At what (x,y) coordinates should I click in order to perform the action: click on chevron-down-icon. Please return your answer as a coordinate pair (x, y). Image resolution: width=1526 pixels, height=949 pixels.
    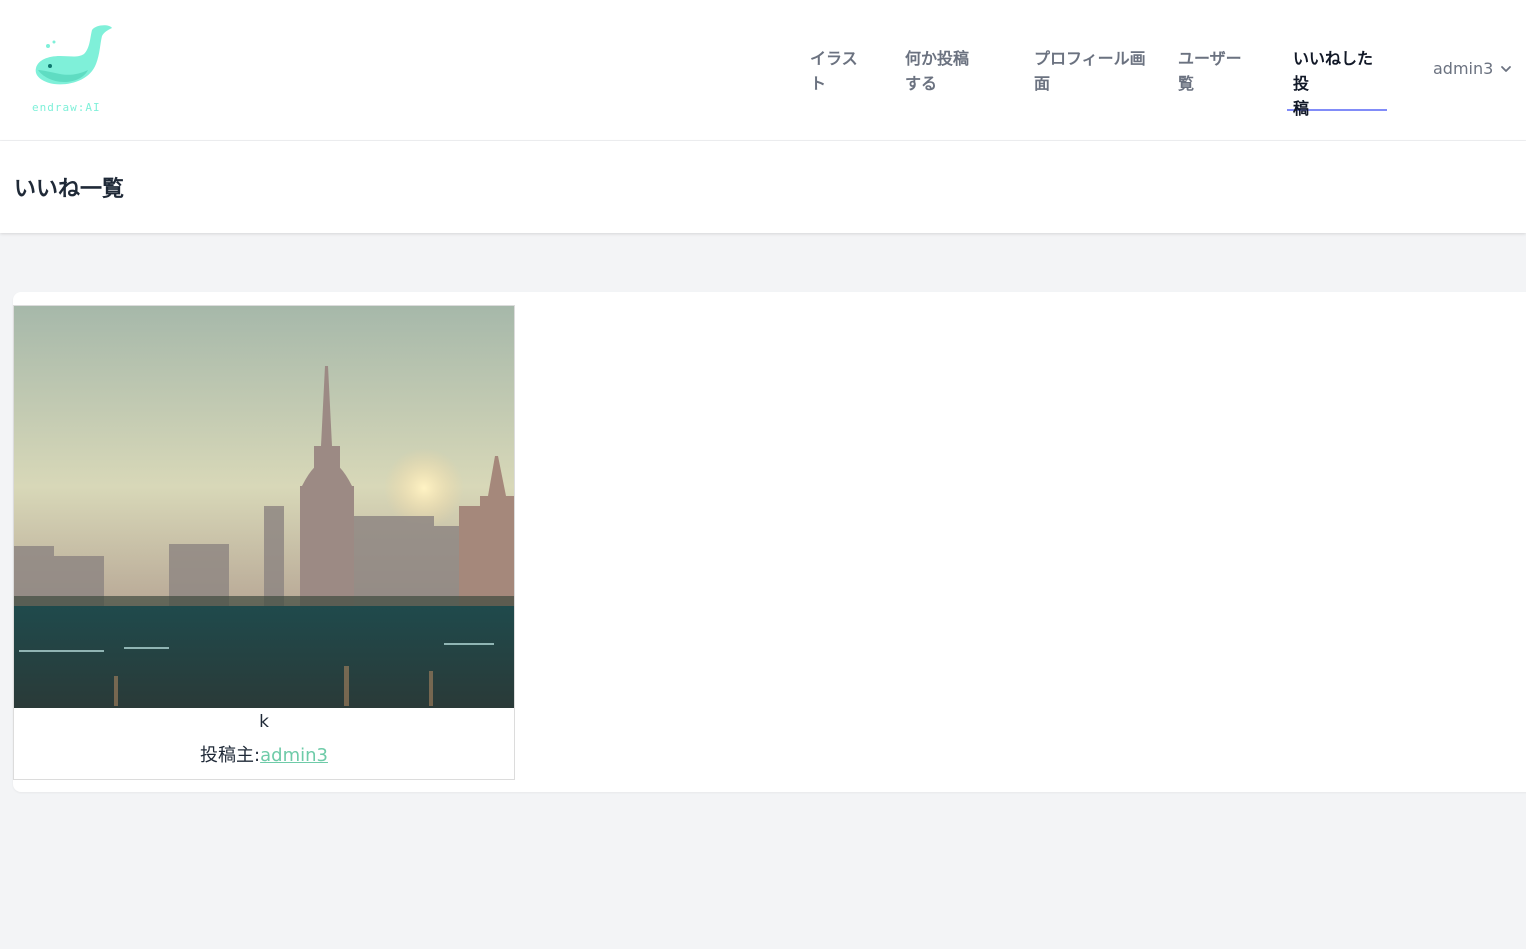
    Looking at the image, I should click on (1506, 68).